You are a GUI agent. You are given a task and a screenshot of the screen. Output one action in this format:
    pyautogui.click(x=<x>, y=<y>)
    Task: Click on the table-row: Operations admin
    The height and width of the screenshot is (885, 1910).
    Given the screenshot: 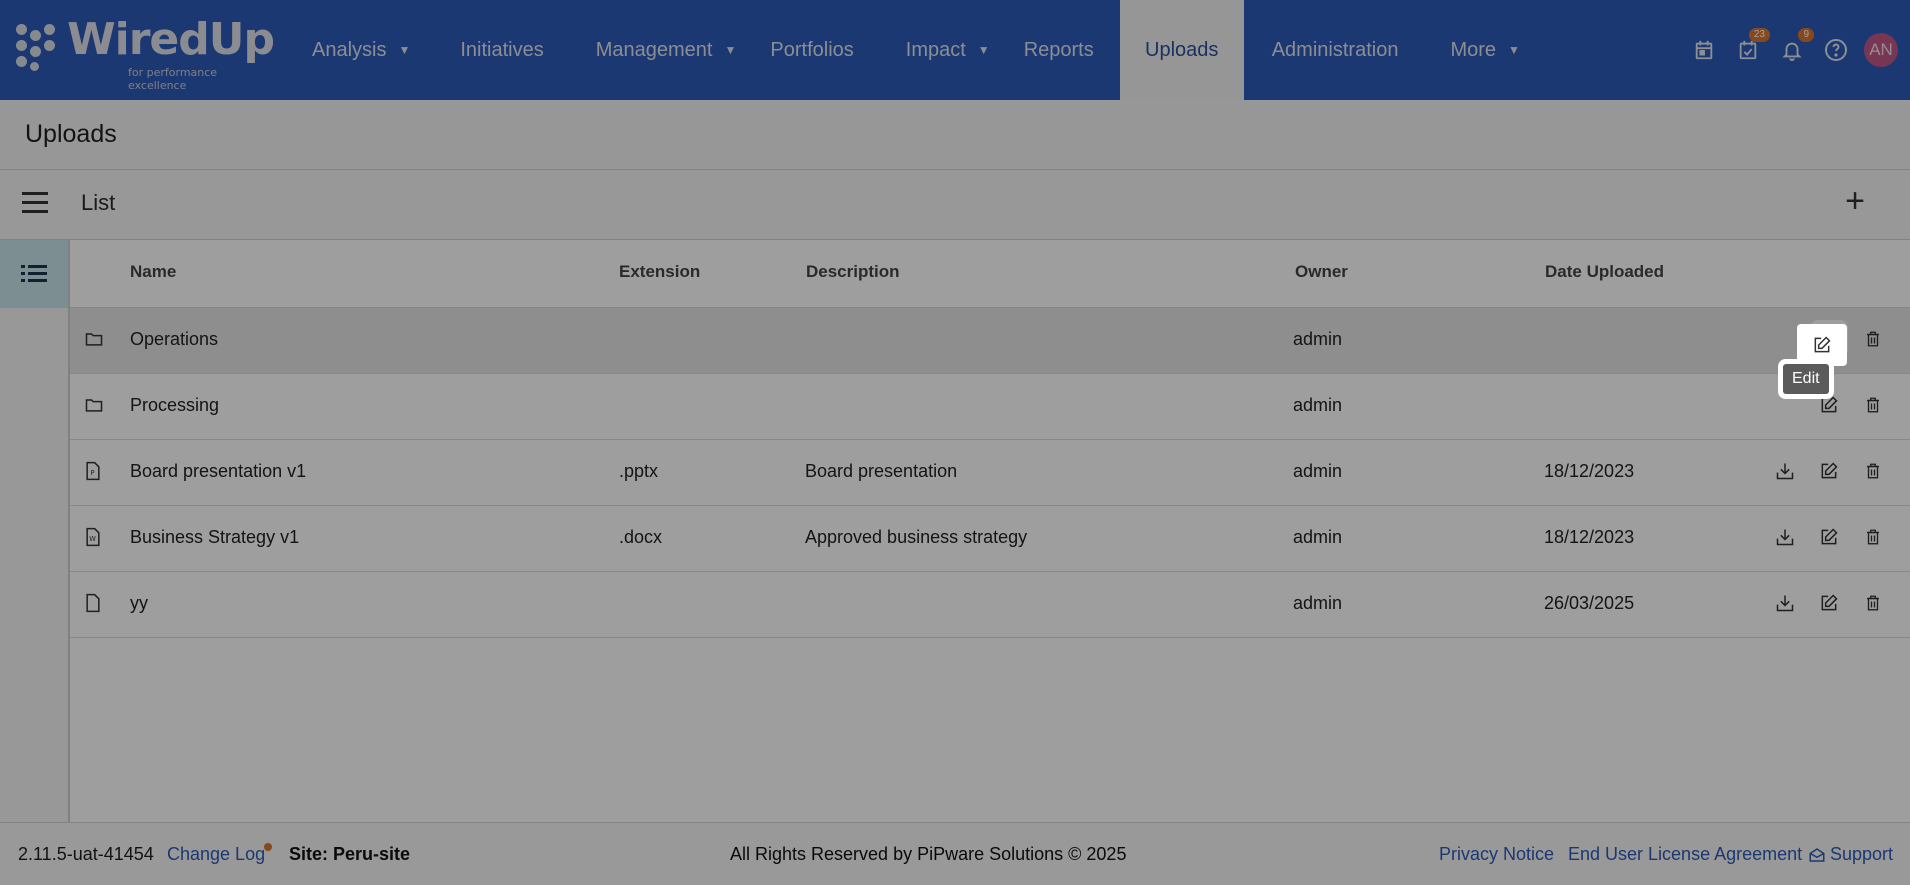 What is the action you would take?
    pyautogui.click(x=990, y=341)
    